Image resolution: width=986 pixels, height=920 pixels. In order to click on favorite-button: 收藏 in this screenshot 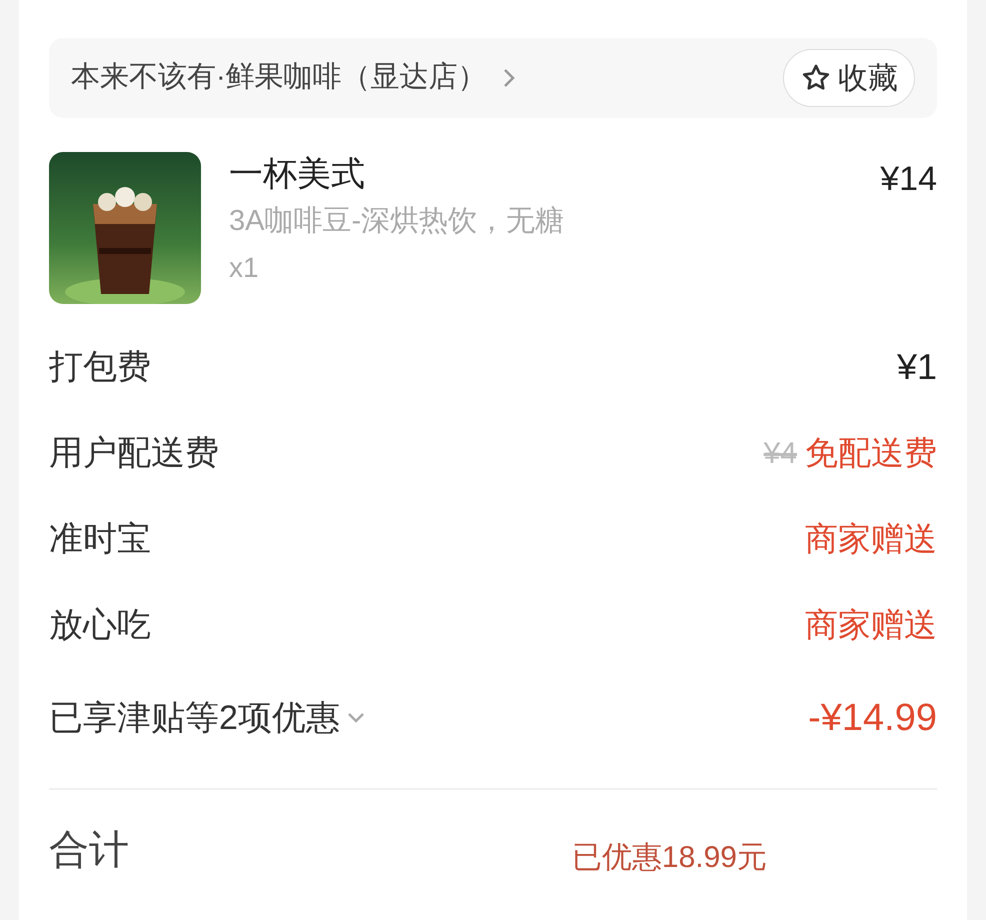, I will do `click(849, 78)`.